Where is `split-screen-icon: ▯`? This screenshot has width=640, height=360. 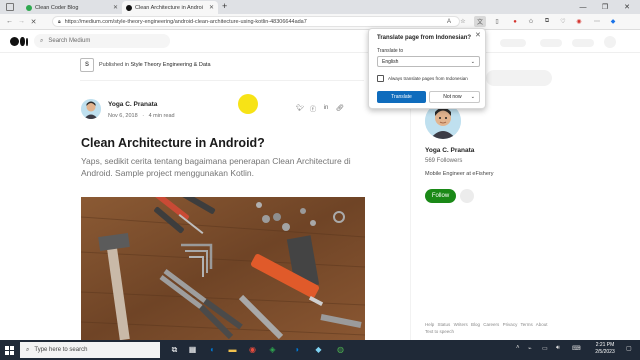 split-screen-icon: ▯ is located at coordinates (497, 21).